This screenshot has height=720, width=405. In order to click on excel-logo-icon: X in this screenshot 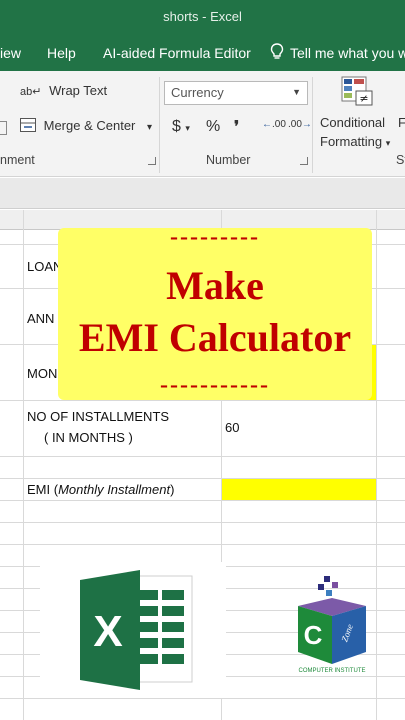, I will do `click(133, 630)`.